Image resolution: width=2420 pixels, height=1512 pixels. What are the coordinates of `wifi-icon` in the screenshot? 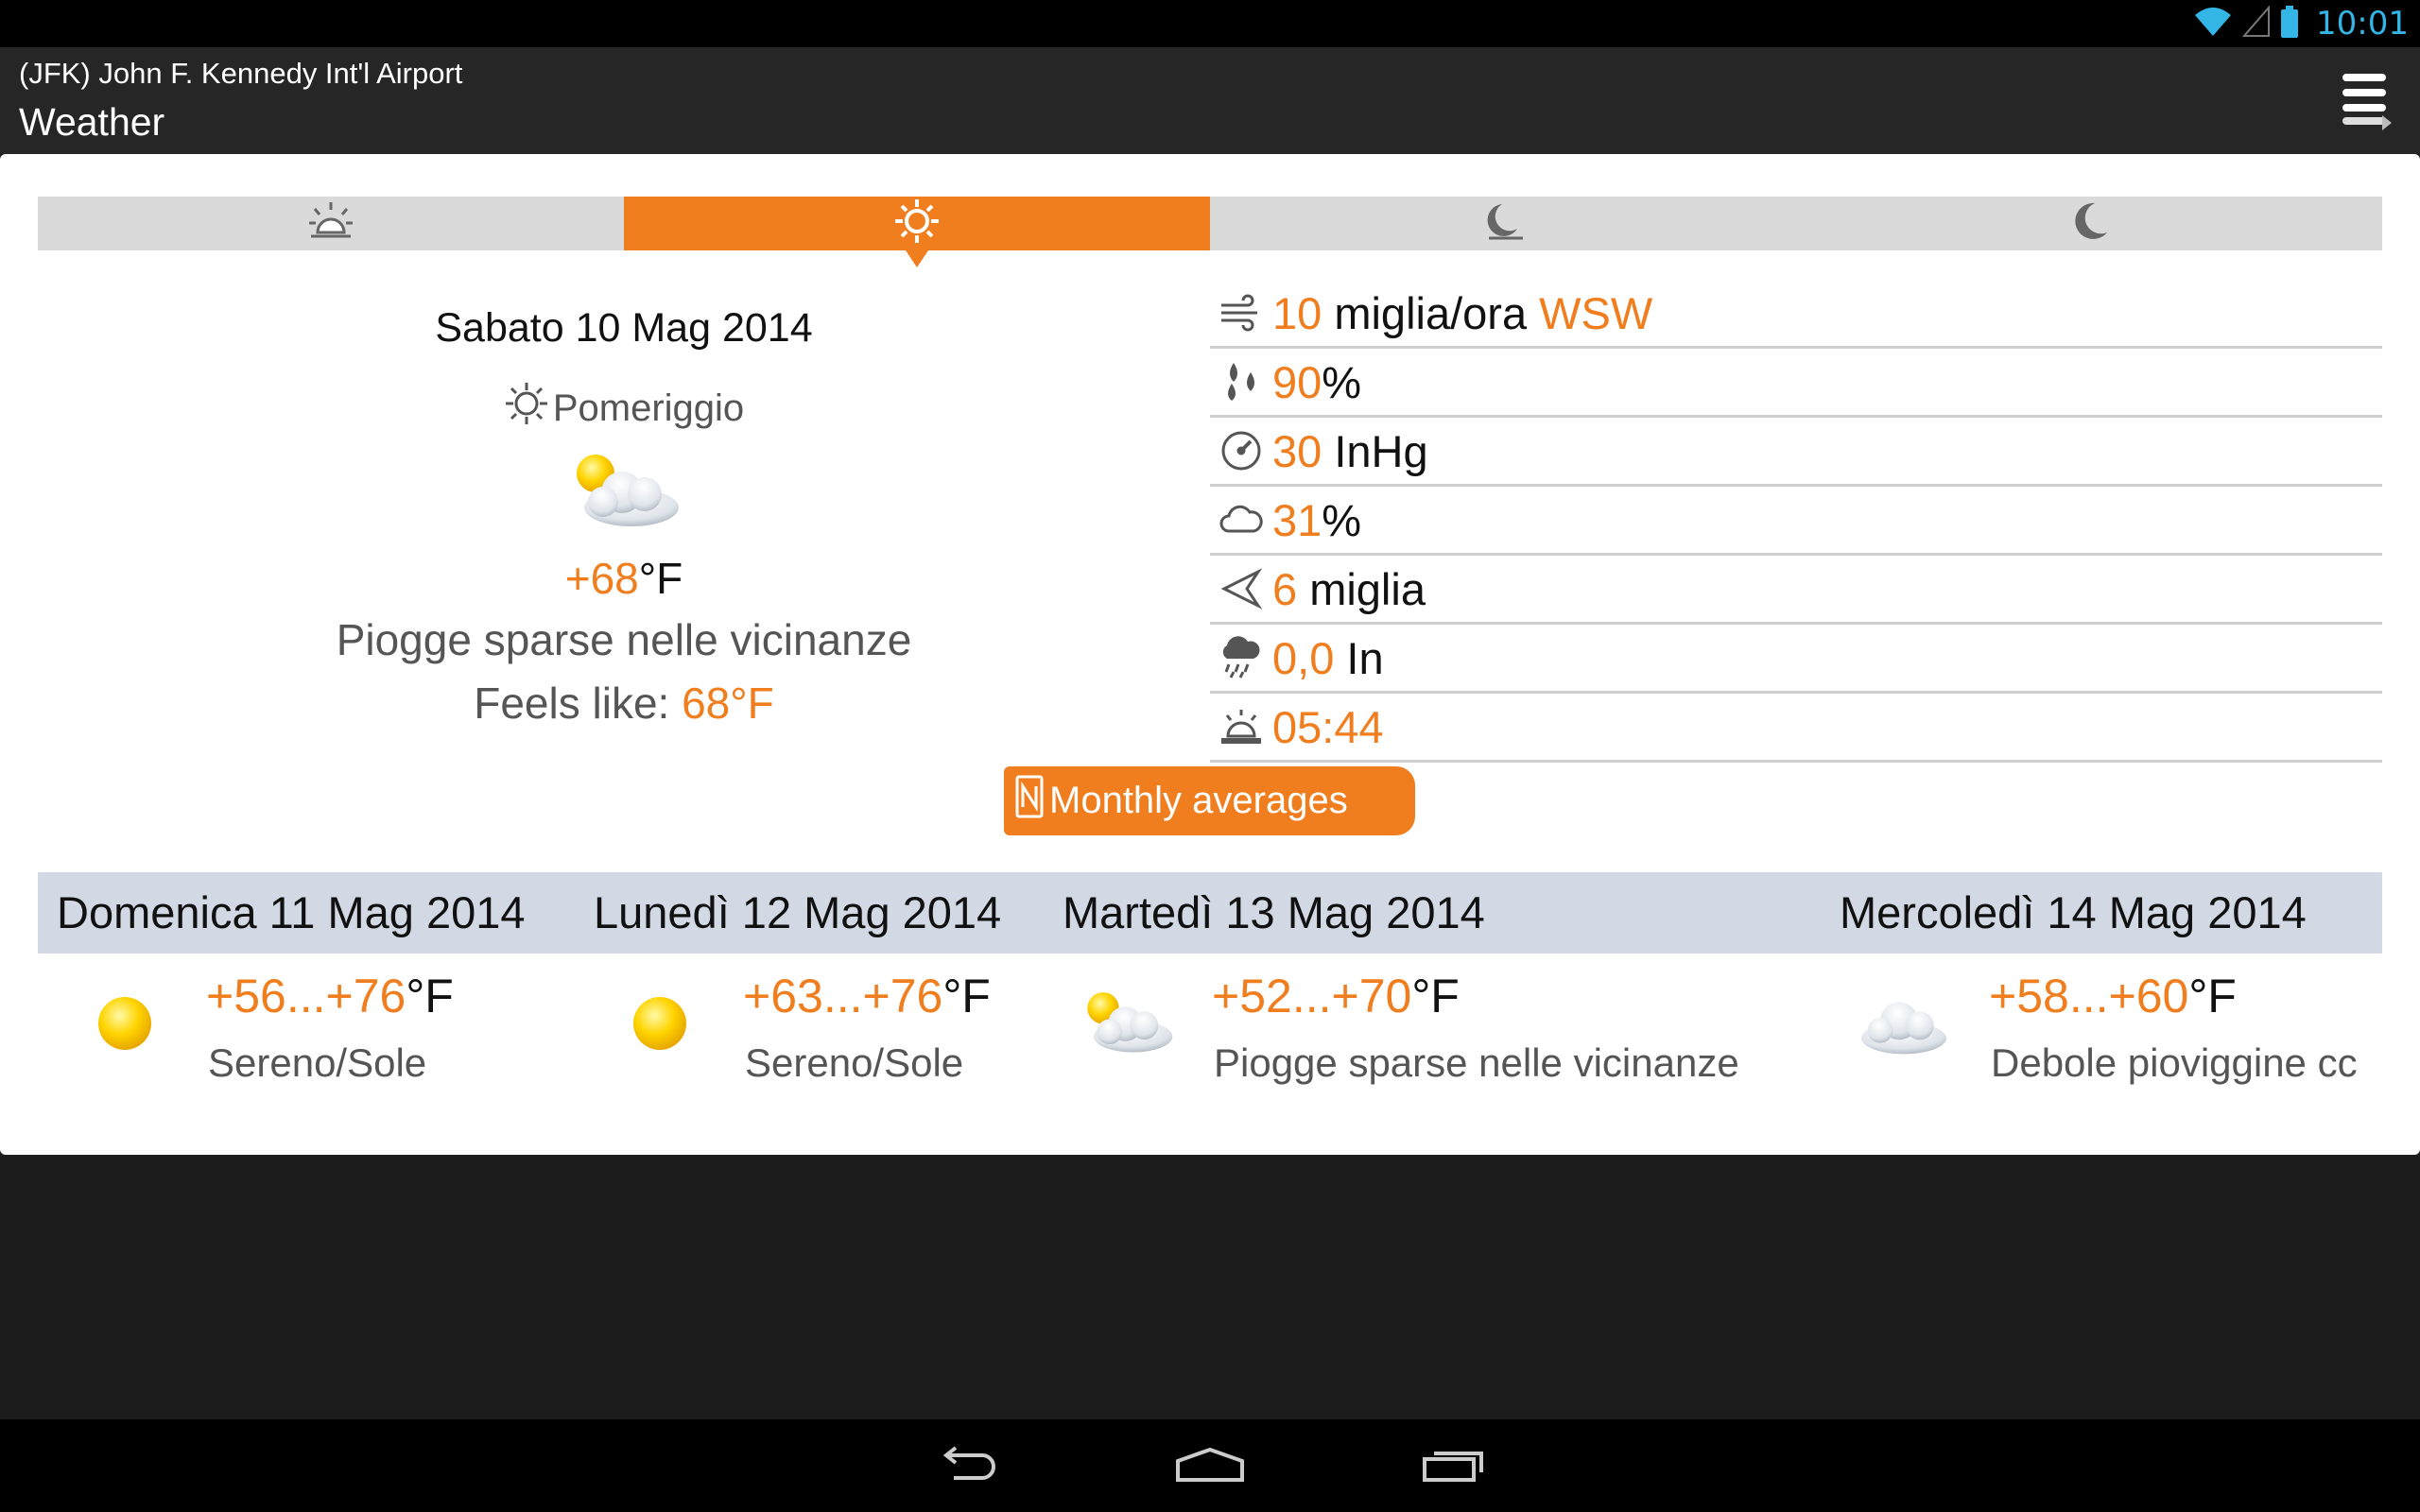 It's located at (2213, 24).